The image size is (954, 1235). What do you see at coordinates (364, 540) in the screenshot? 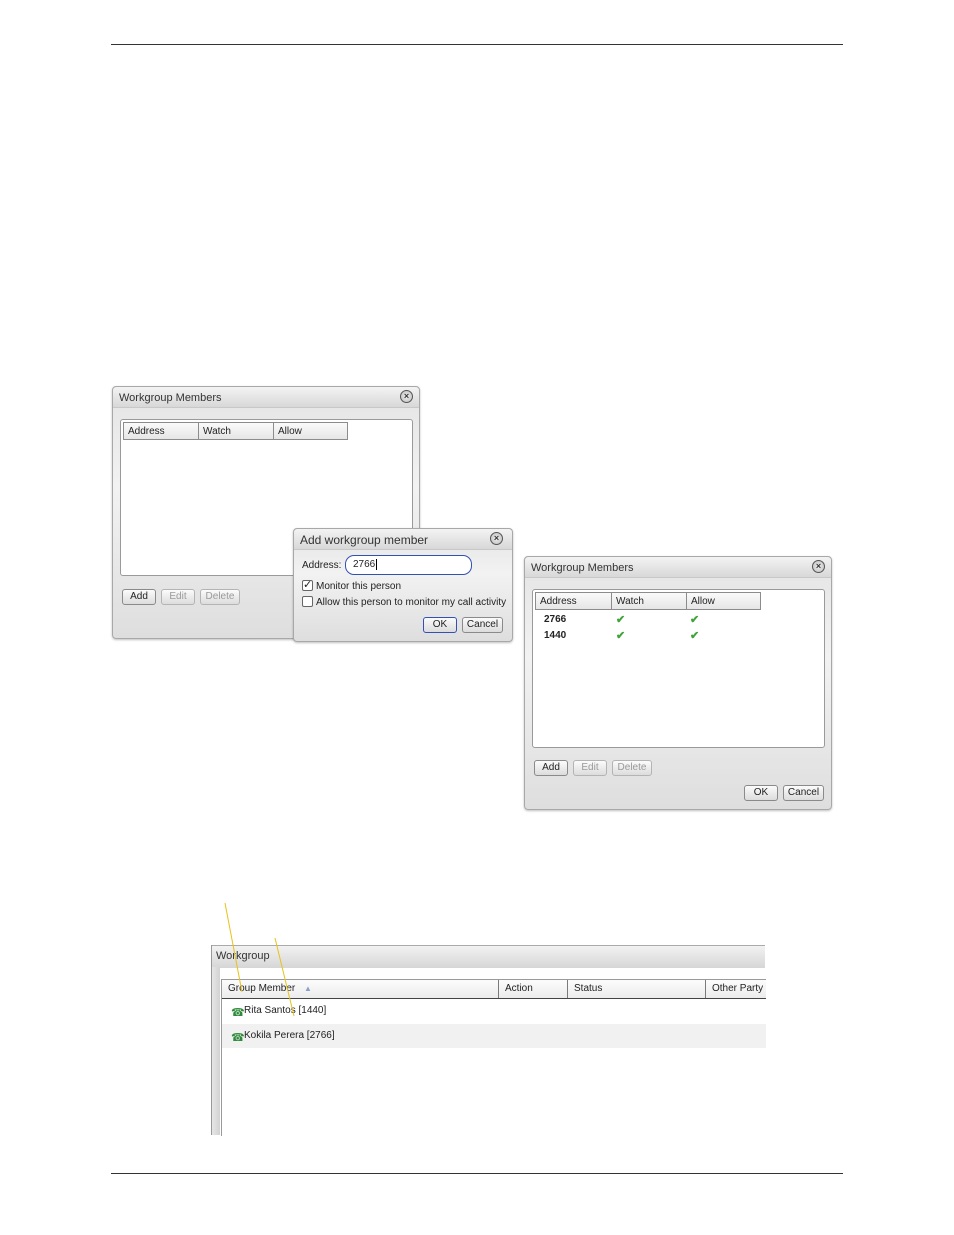
I see `dialog-title: Add workgroup member` at bounding box center [364, 540].